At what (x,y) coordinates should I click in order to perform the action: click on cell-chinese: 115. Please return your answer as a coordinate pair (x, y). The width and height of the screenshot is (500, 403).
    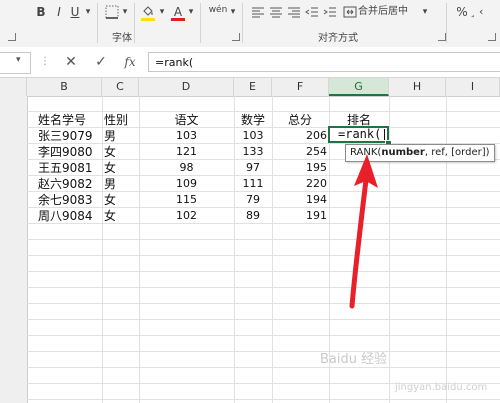
    Looking at the image, I should click on (186, 200).